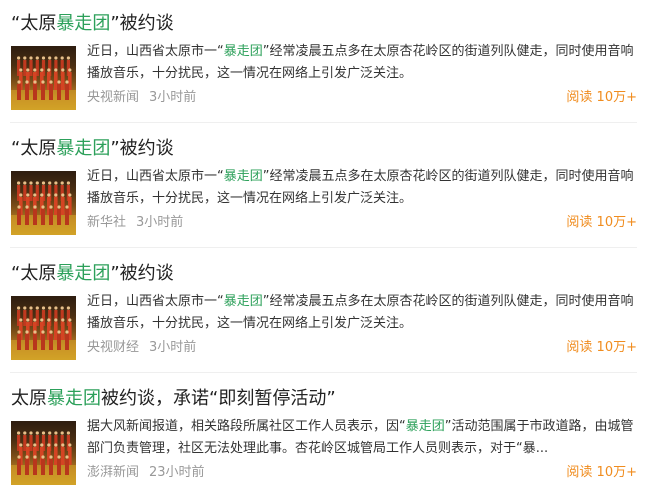  Describe the element at coordinates (246, 426) in the screenshot. I see `summary-prefix: 据大风新闻报道，相关路段所属社区工作人员表示，因“` at that location.